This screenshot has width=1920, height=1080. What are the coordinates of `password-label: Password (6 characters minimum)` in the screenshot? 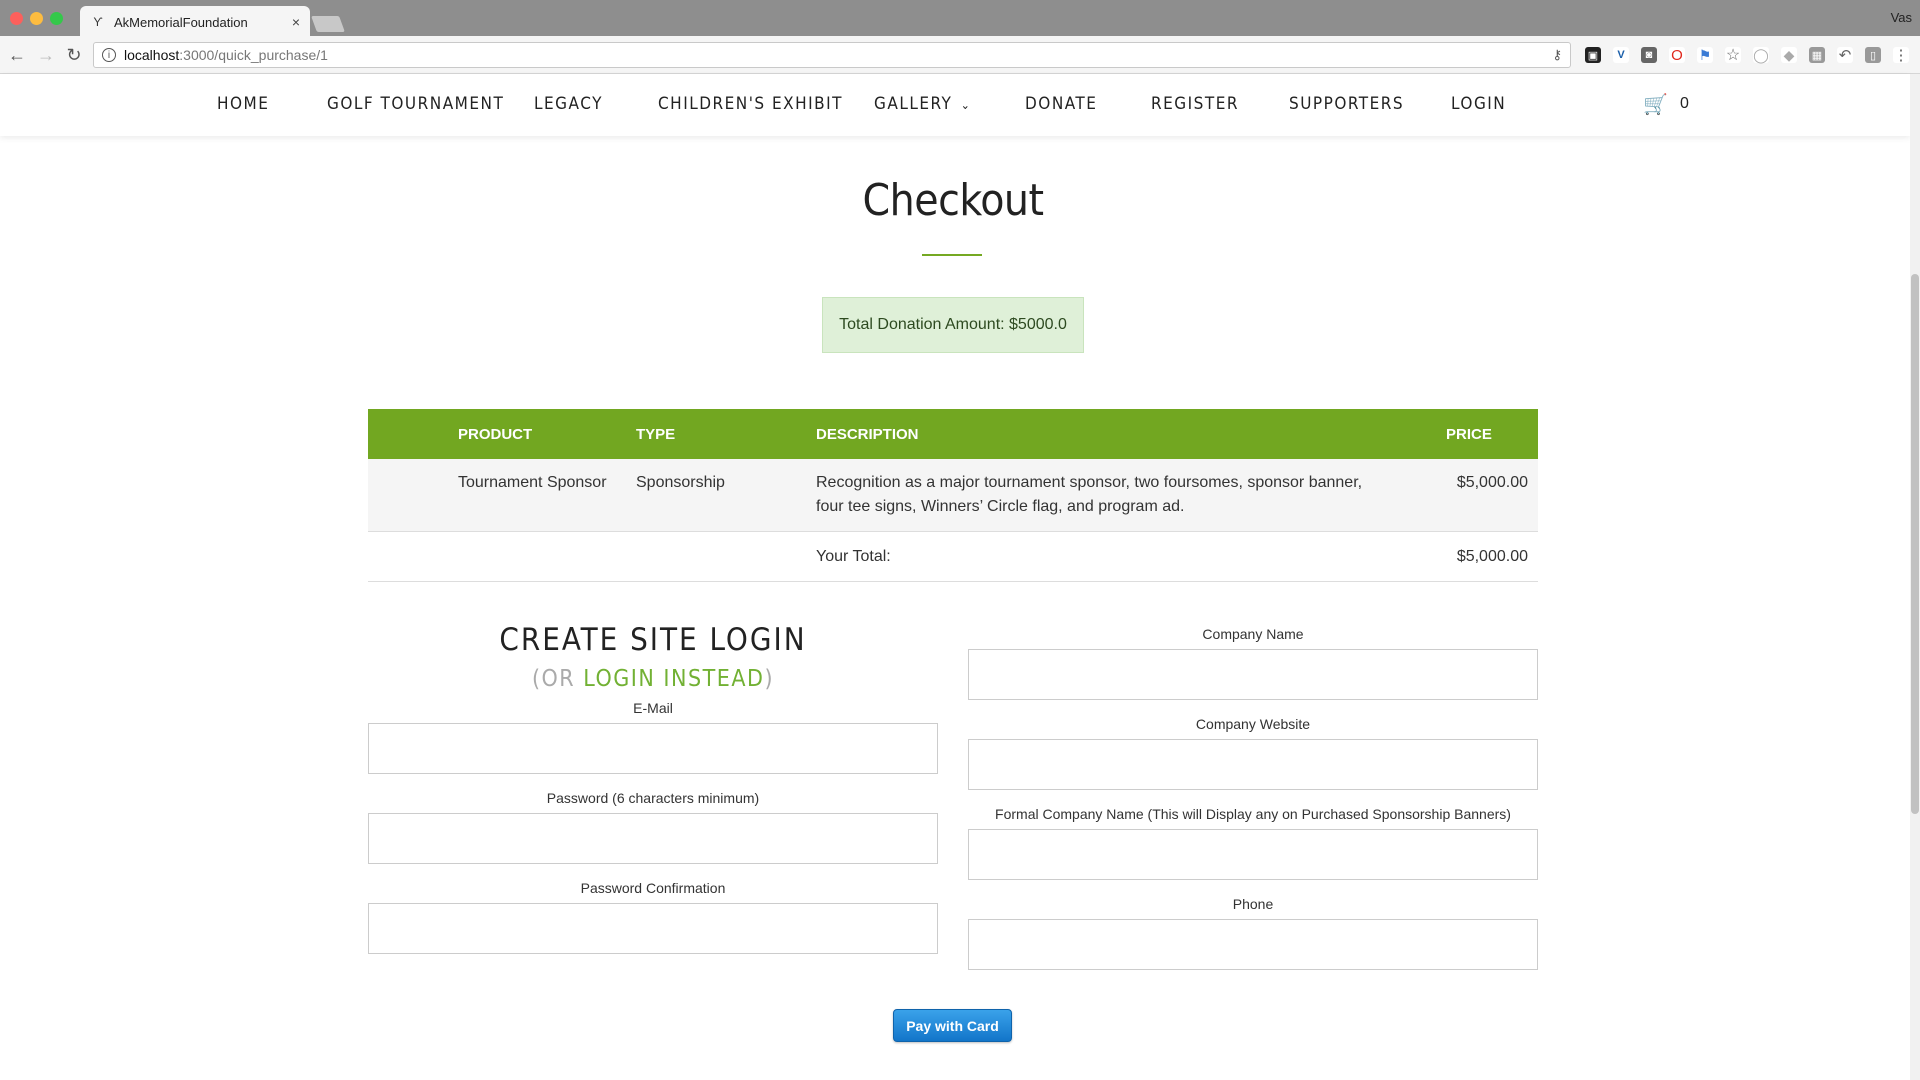 It's located at (653, 798).